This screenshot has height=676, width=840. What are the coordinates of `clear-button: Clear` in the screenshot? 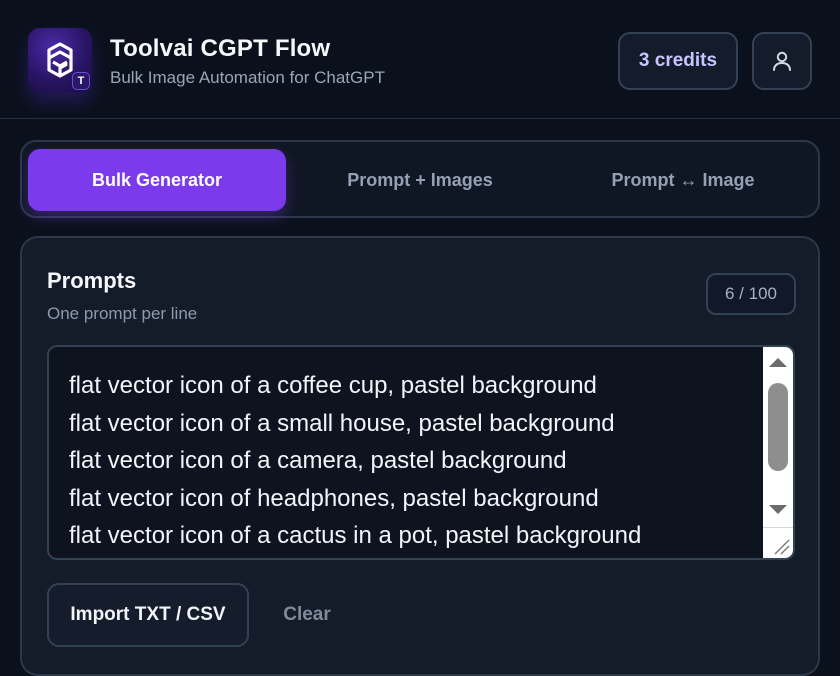 It's located at (307, 615).